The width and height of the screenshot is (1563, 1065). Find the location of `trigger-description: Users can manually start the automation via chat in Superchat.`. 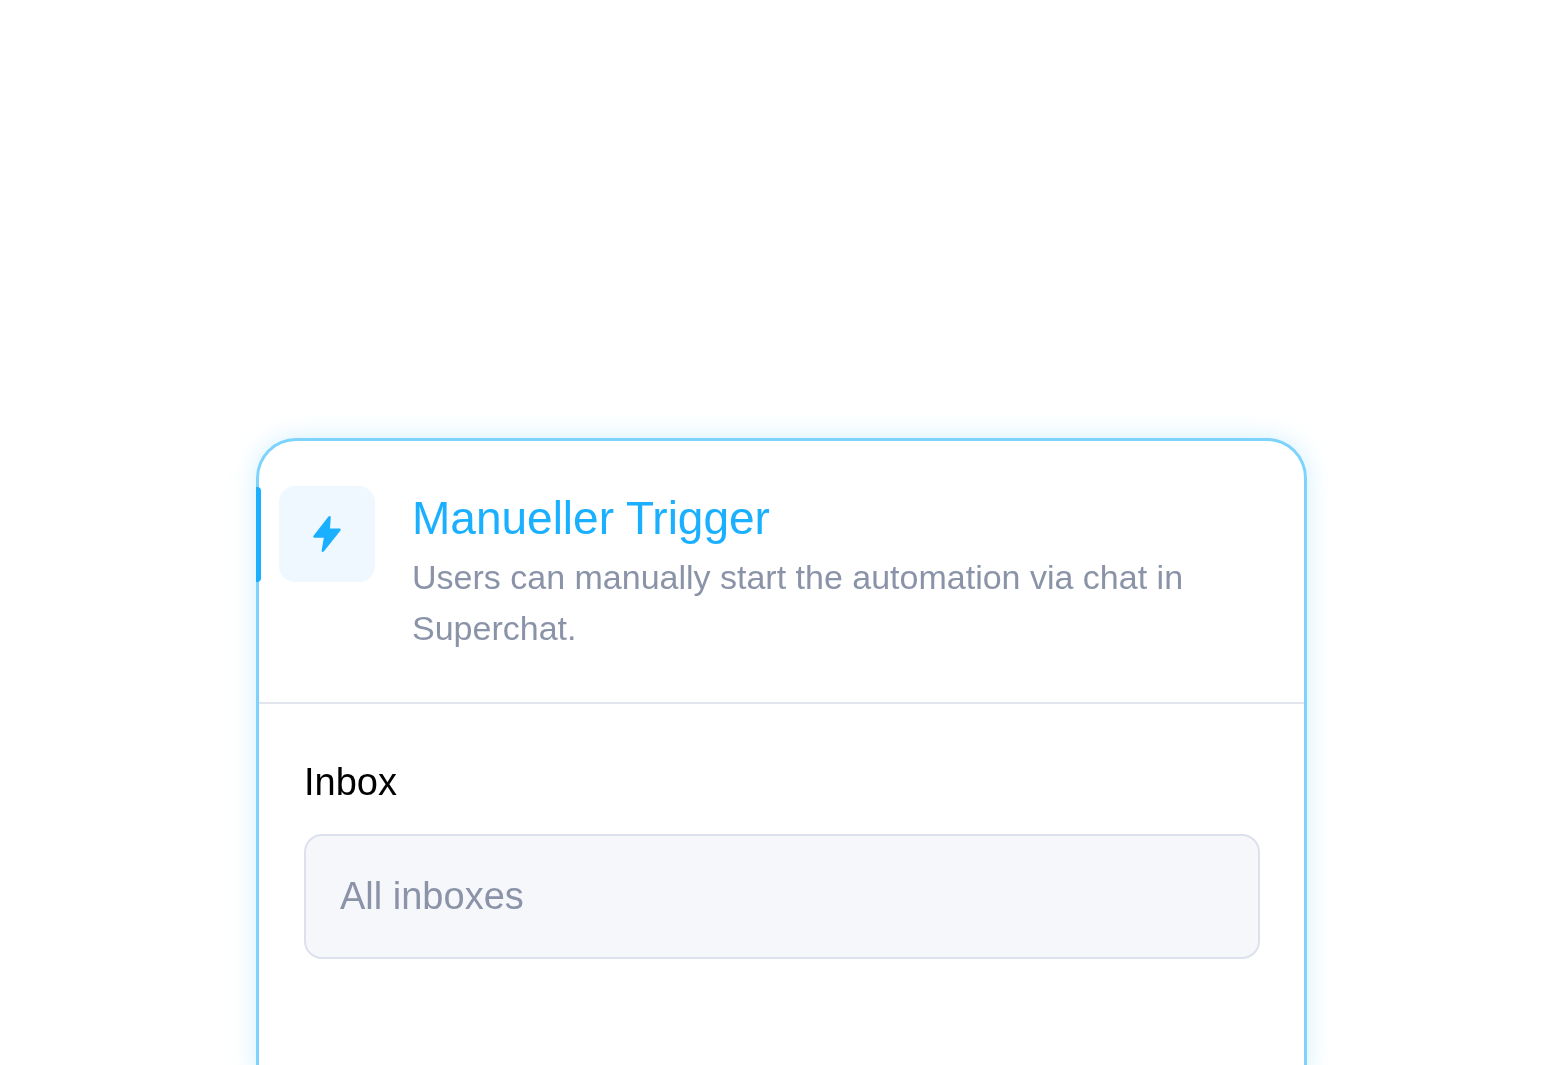

trigger-description: Users can manually start the automation via chat in Superchat. is located at coordinates (798, 603).